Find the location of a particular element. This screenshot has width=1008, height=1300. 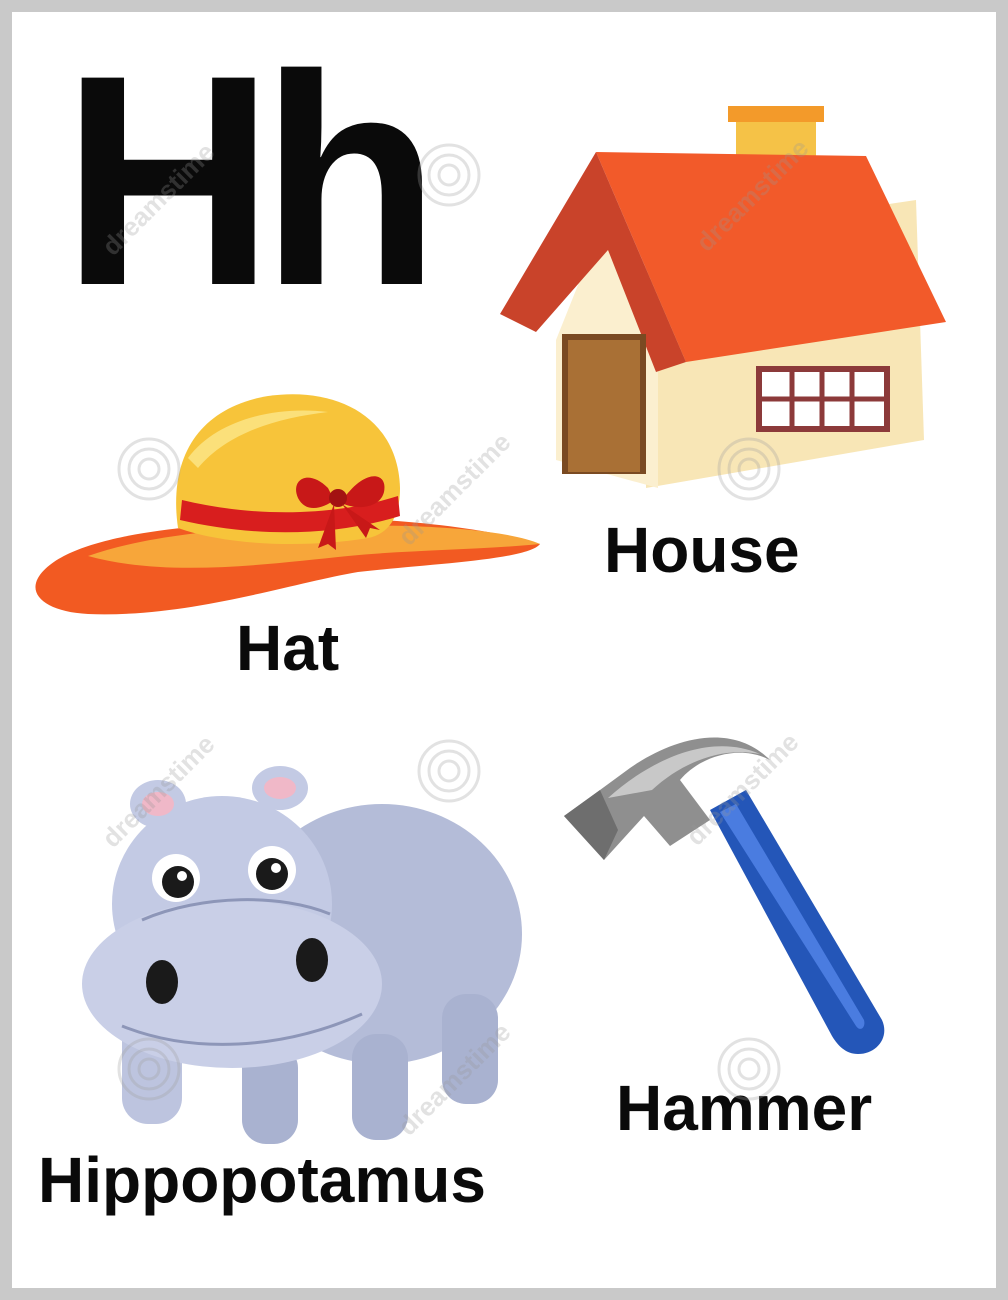

house-icon is located at coordinates (723, 297).